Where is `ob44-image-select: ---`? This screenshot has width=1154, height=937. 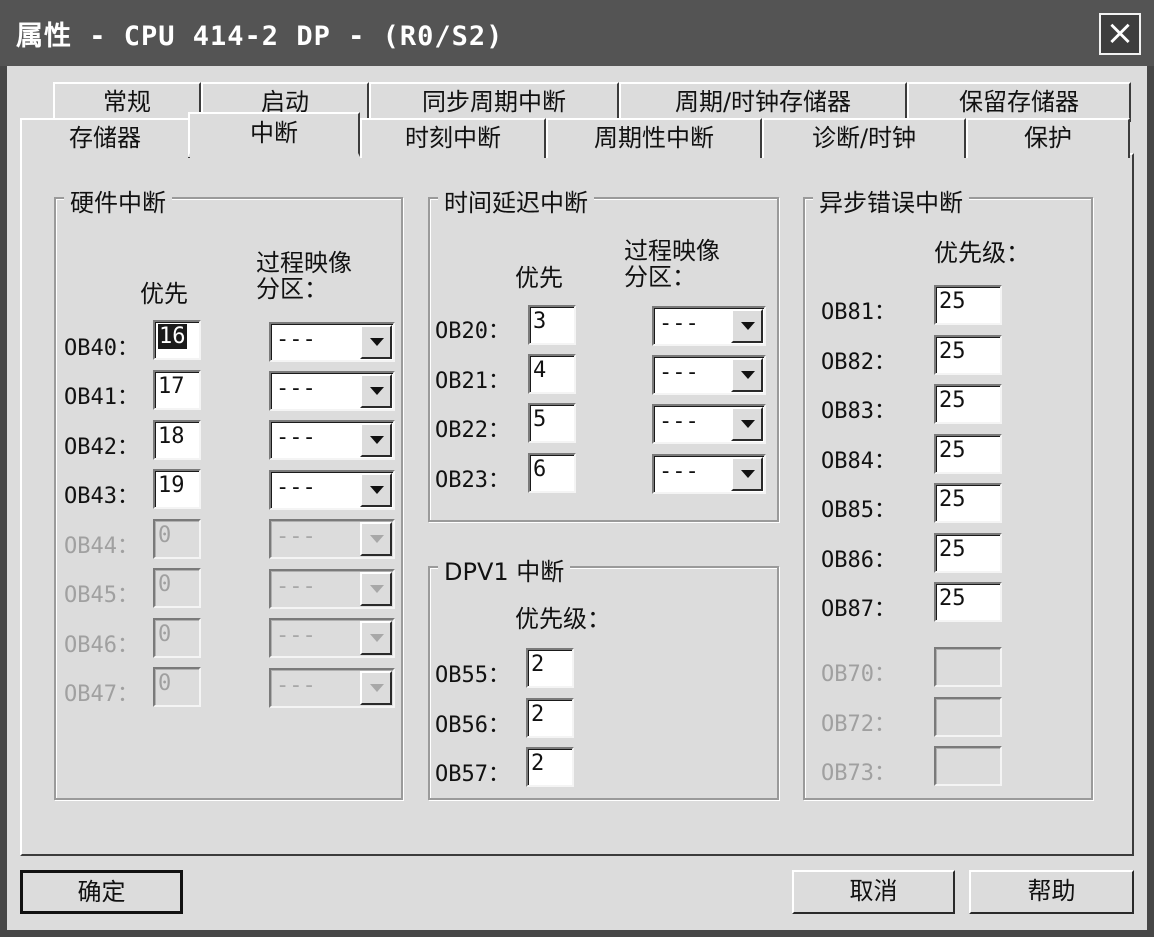 ob44-image-select: --- is located at coordinates (332, 539).